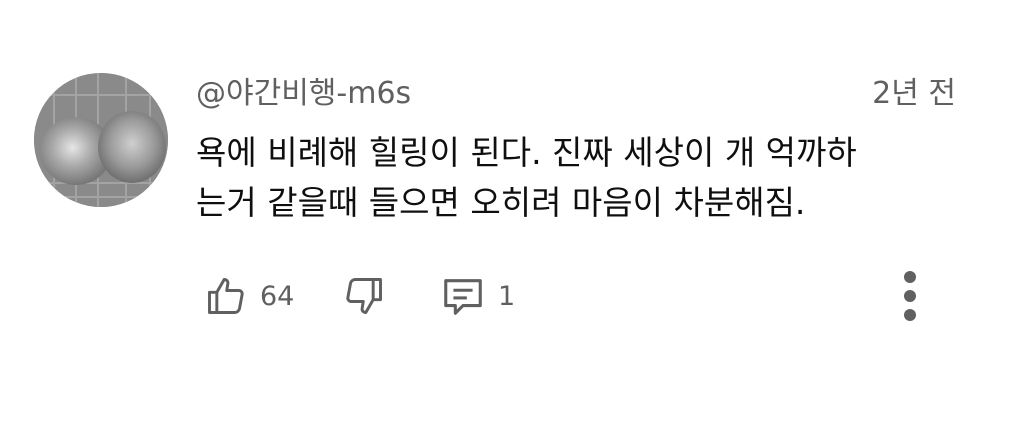 The image size is (1024, 425). I want to click on avatar-image, so click(101, 140).